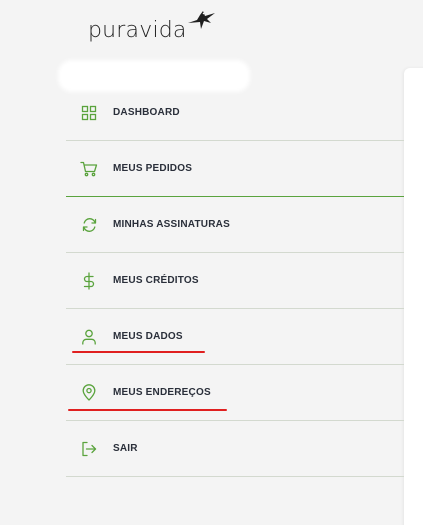 The image size is (423, 525). I want to click on menu-item-label: SAIR, so click(125, 448).